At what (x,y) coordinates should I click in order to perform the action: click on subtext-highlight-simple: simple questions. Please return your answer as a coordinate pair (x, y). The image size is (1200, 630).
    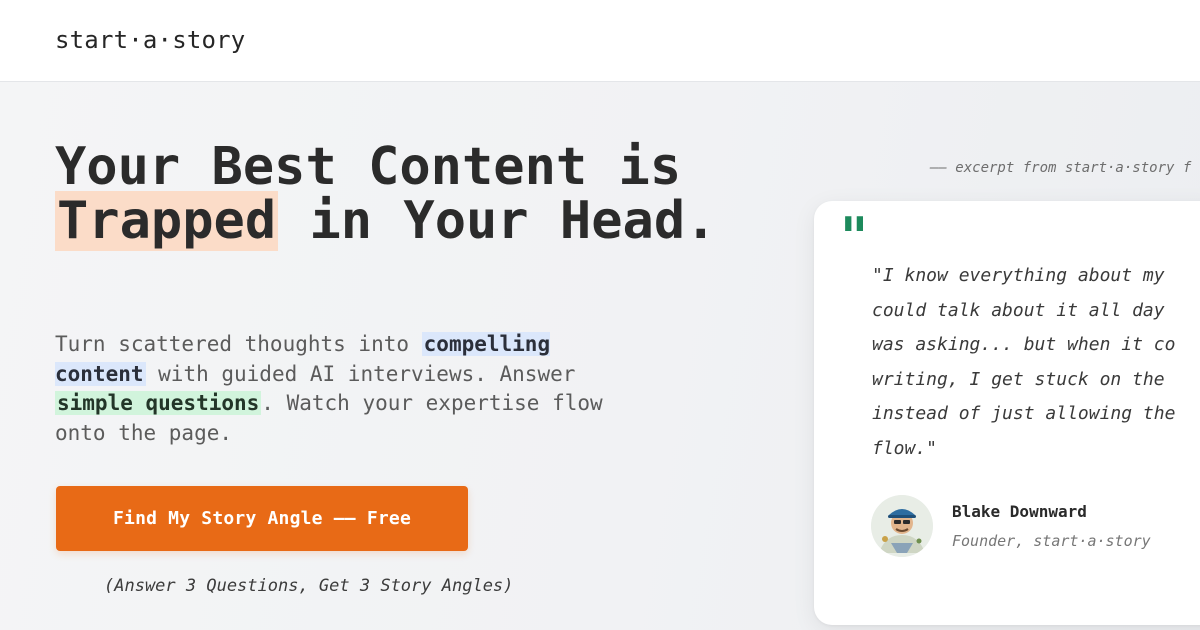
    Looking at the image, I should click on (158, 403).